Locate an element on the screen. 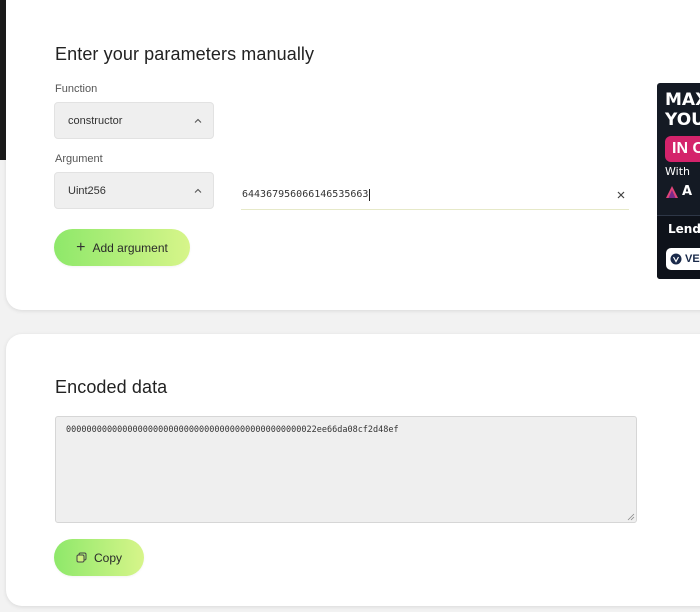 The width and height of the screenshot is (700, 612). copy-icon is located at coordinates (81, 557).